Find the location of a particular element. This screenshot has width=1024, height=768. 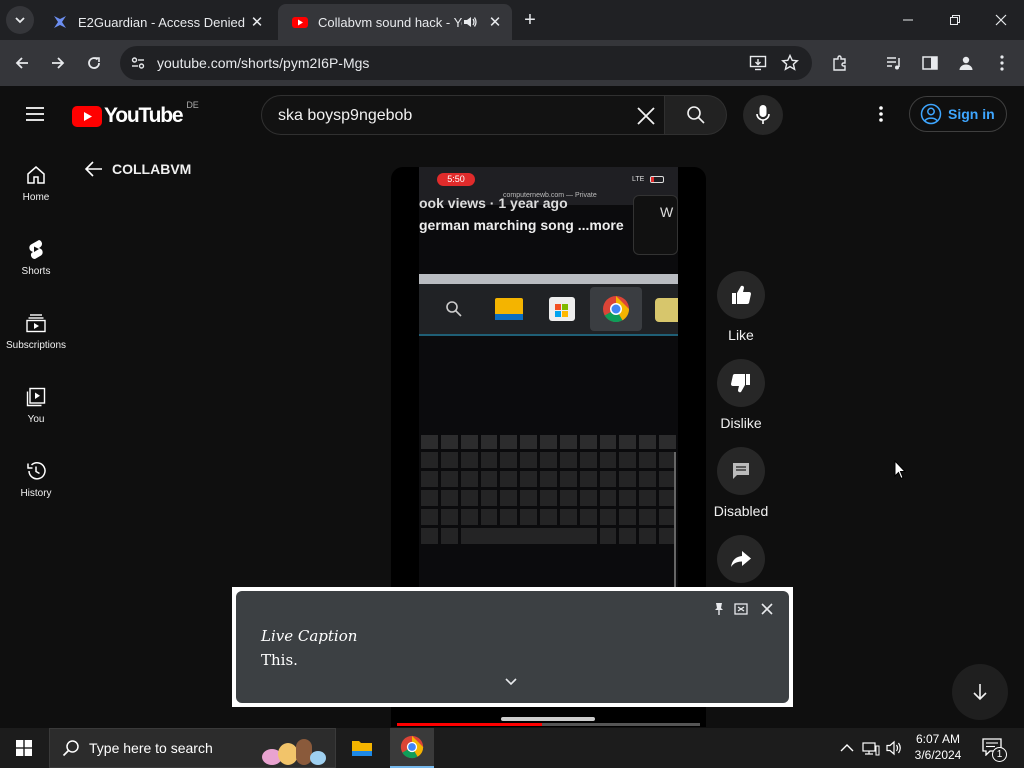

volume-icon is located at coordinates (895, 748).